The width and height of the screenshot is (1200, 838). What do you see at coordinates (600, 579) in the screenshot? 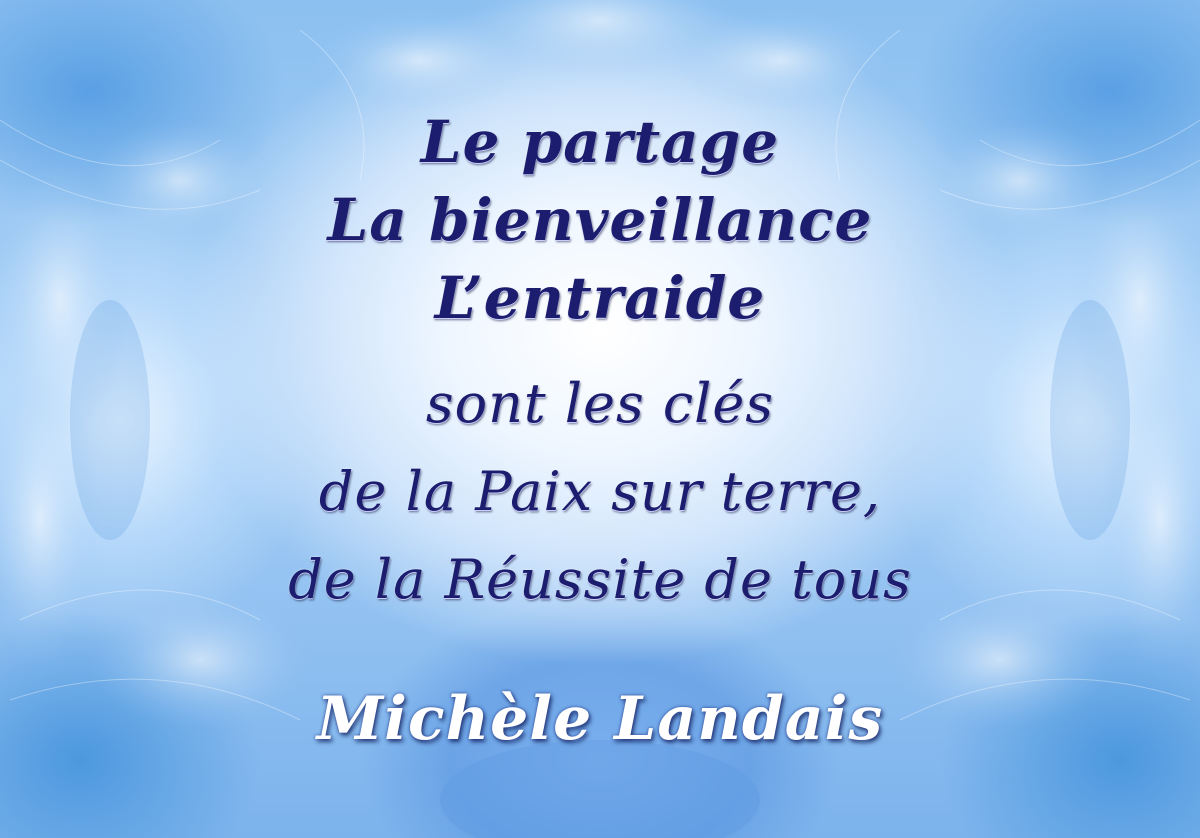
I see `quote-line-6: de la Réussite de tous` at bounding box center [600, 579].